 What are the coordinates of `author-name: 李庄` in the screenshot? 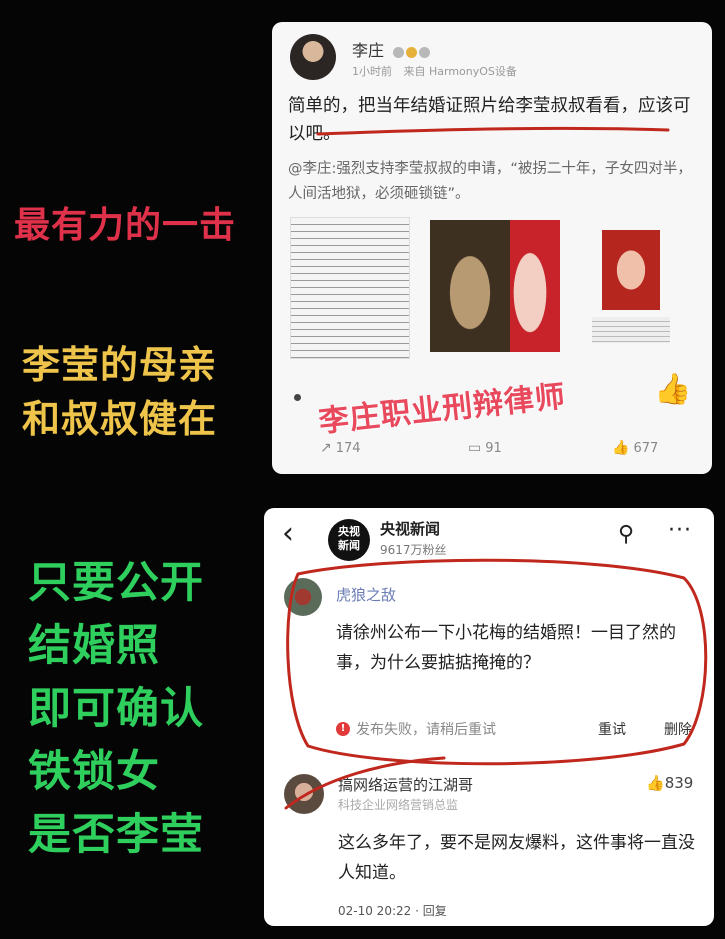 It's located at (392, 49).